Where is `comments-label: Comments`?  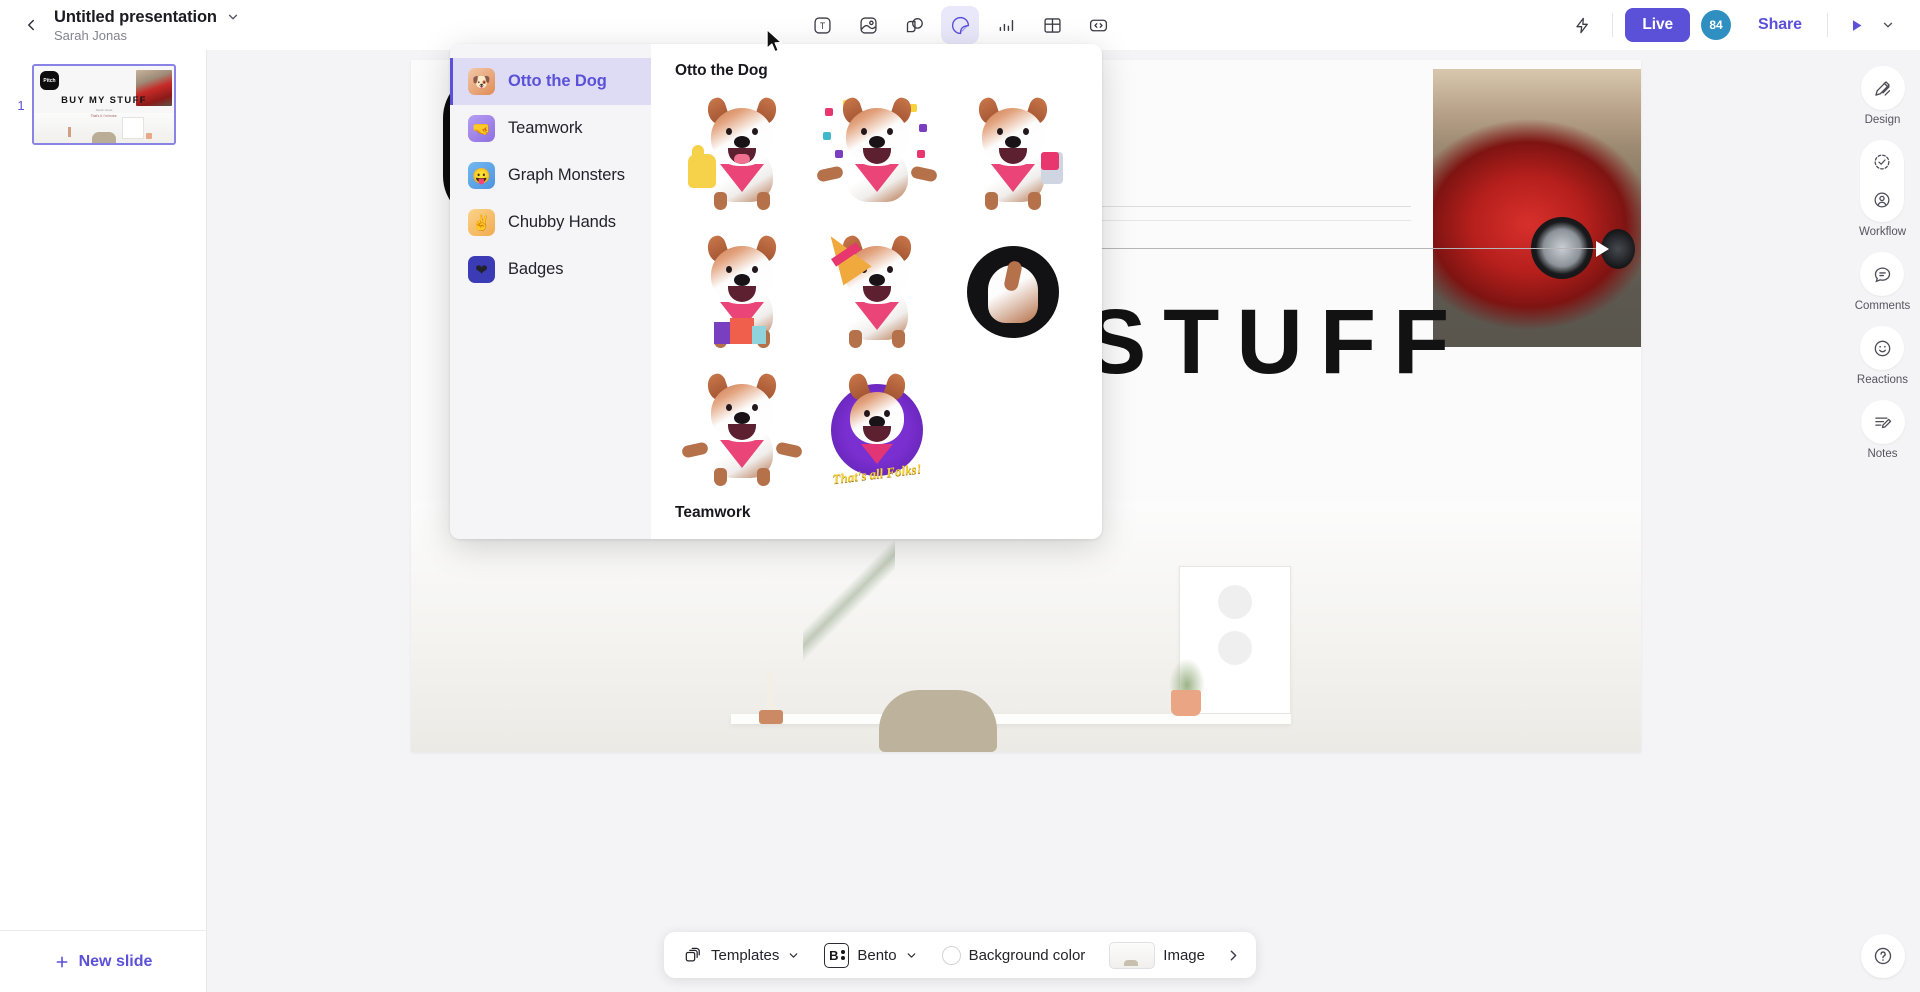
comments-label: Comments is located at coordinates (1882, 306).